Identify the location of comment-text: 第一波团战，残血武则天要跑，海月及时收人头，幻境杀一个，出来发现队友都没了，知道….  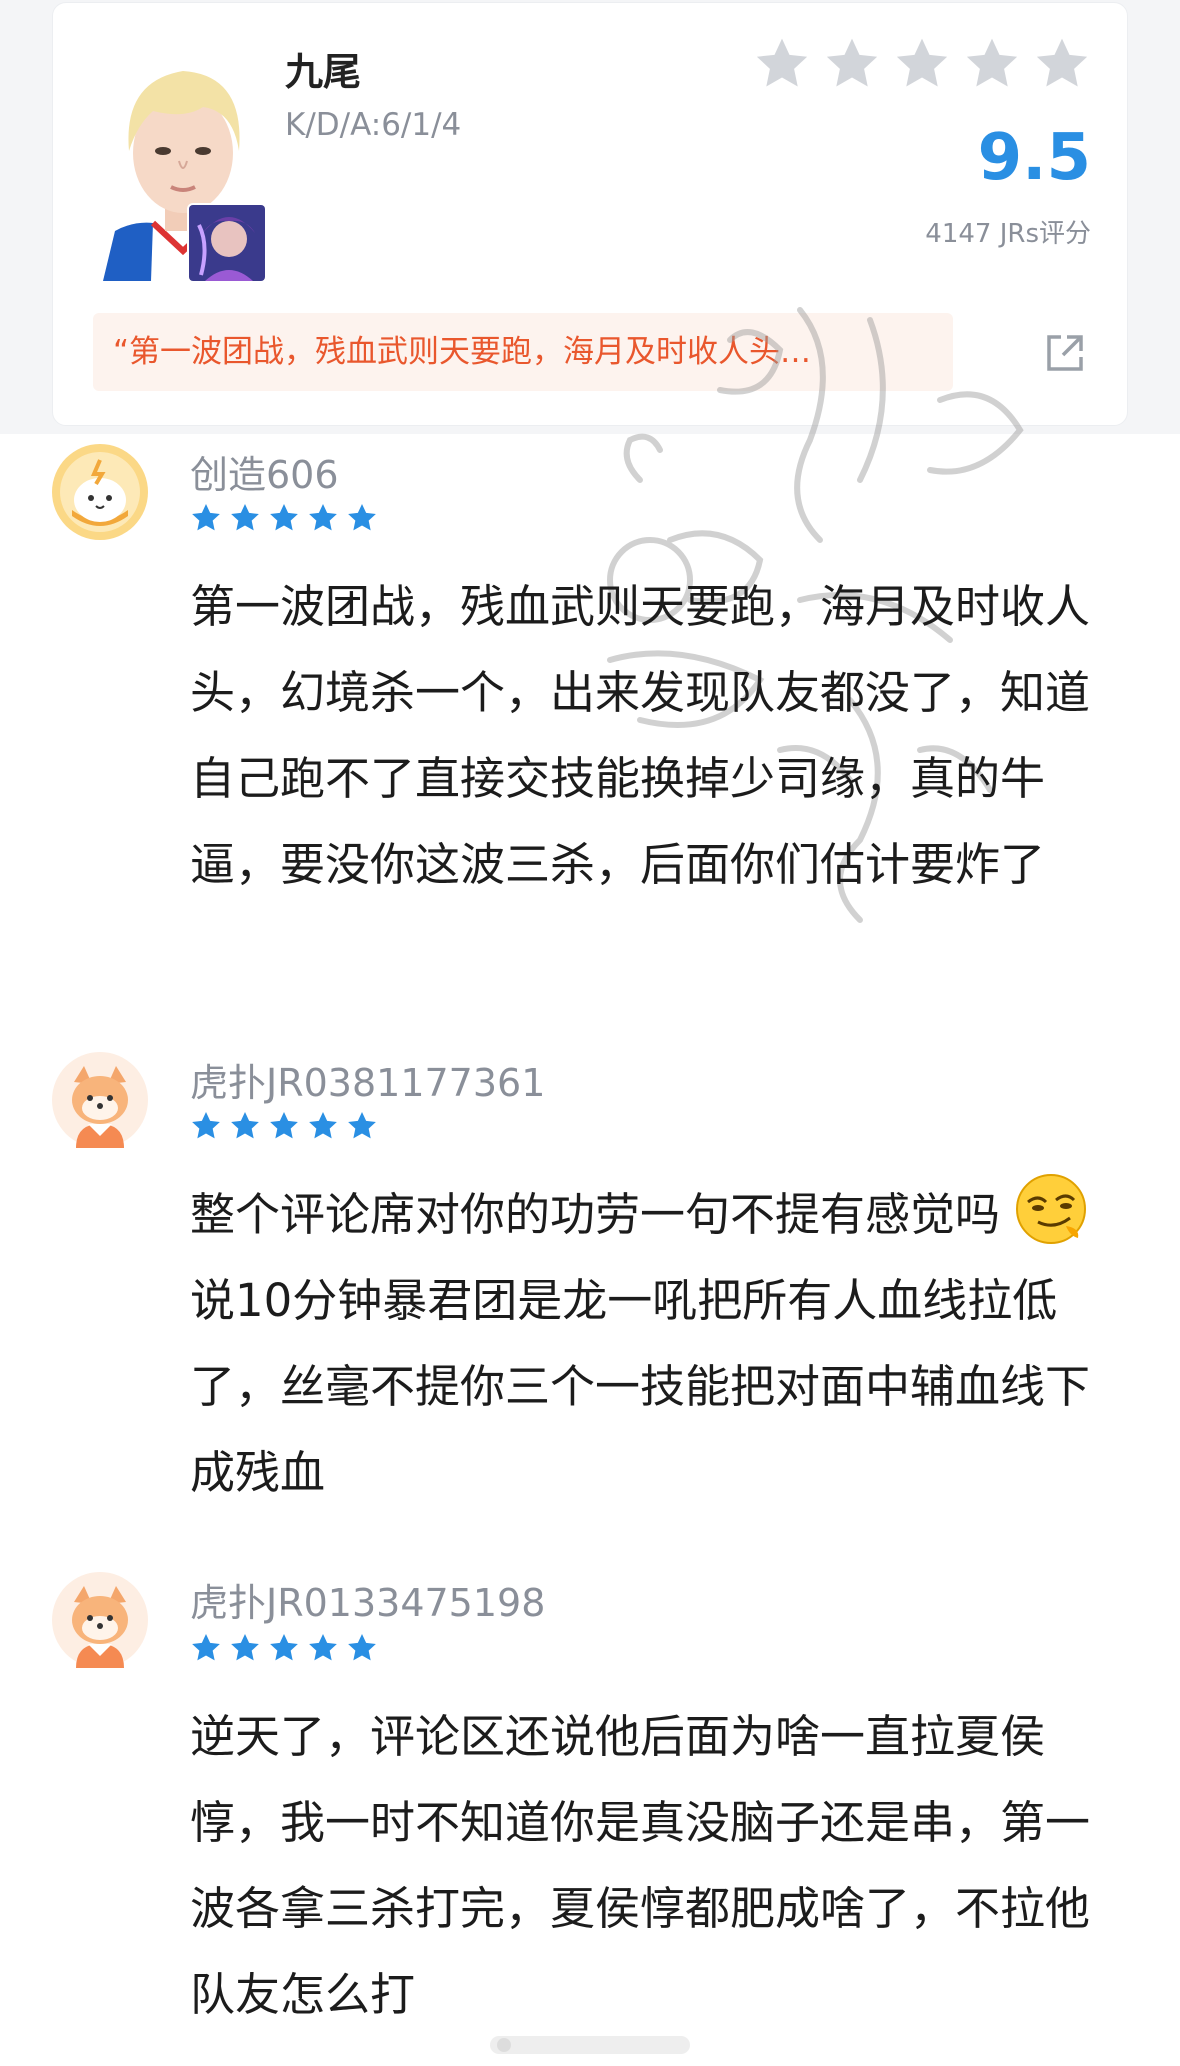
(640, 735).